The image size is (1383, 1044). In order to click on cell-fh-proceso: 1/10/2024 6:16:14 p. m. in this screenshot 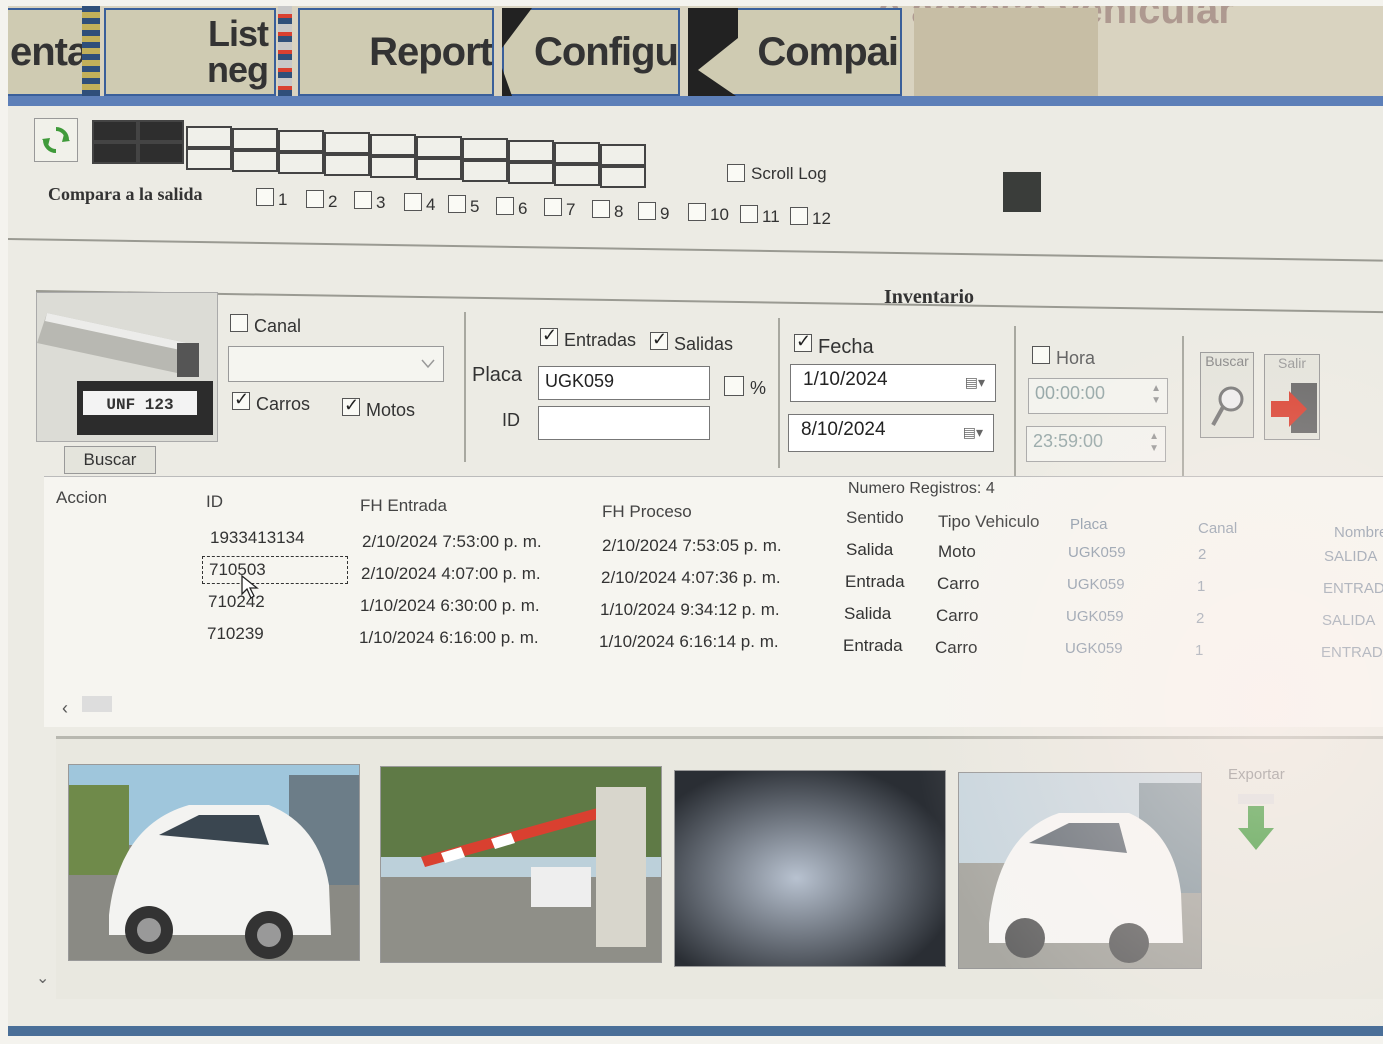, I will do `click(689, 642)`.